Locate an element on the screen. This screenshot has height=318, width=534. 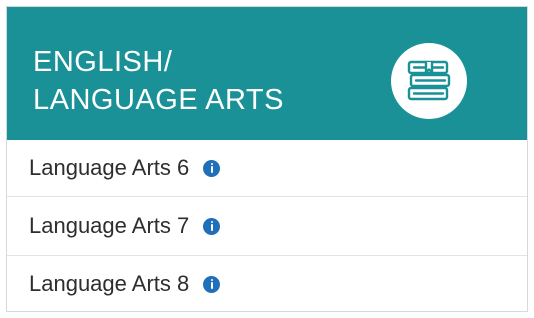
course-label: Language Arts 8 is located at coordinates (109, 283).